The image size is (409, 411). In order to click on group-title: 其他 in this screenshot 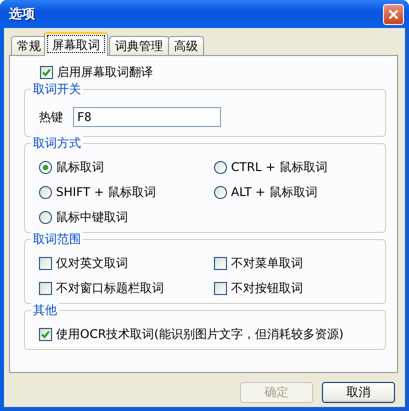, I will do `click(45, 310)`.